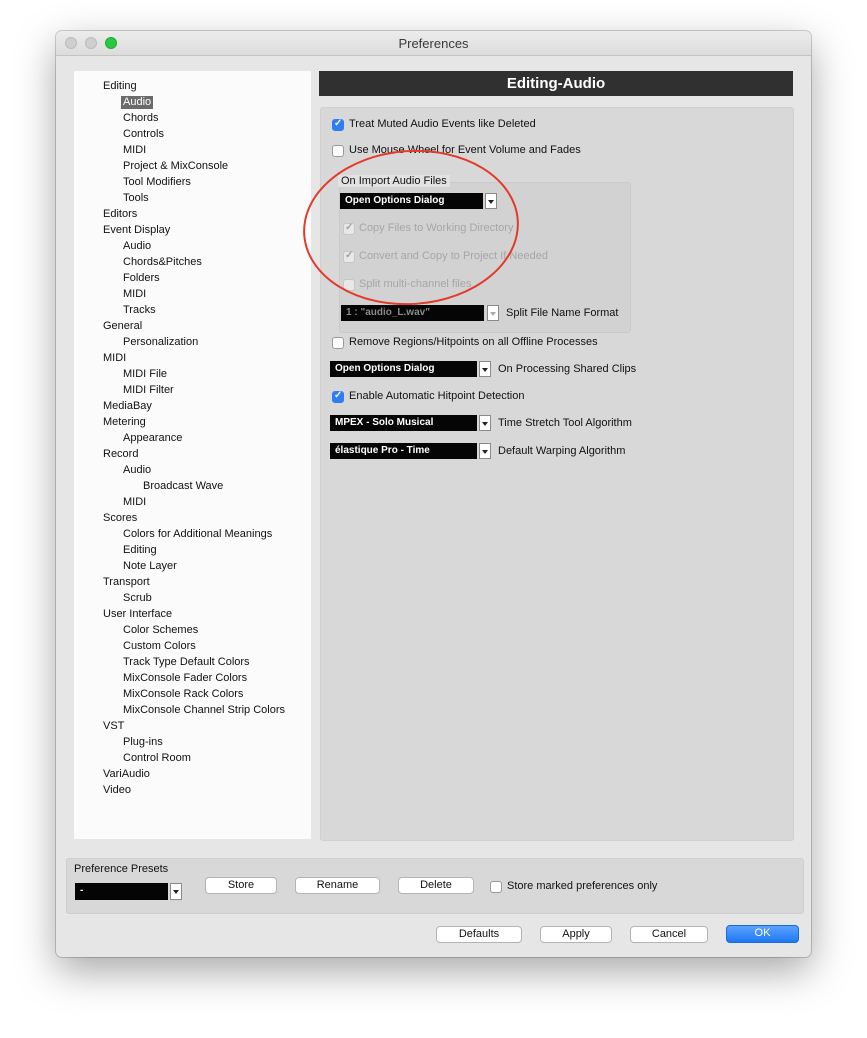 The height and width of the screenshot is (1038, 867). Describe the element at coordinates (183, 486) in the screenshot. I see `tree-item: Broadcast Wave` at that location.